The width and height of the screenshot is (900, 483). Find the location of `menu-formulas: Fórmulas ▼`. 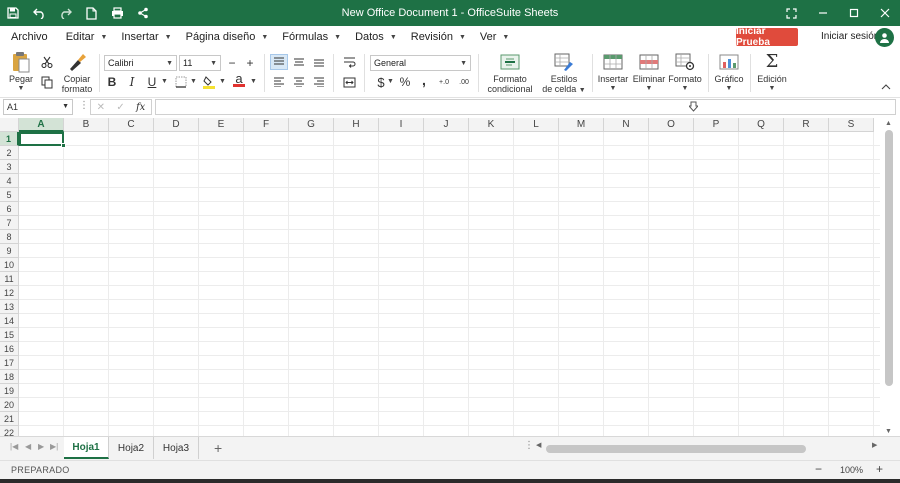

menu-formulas: Fórmulas ▼ is located at coordinates (311, 37).